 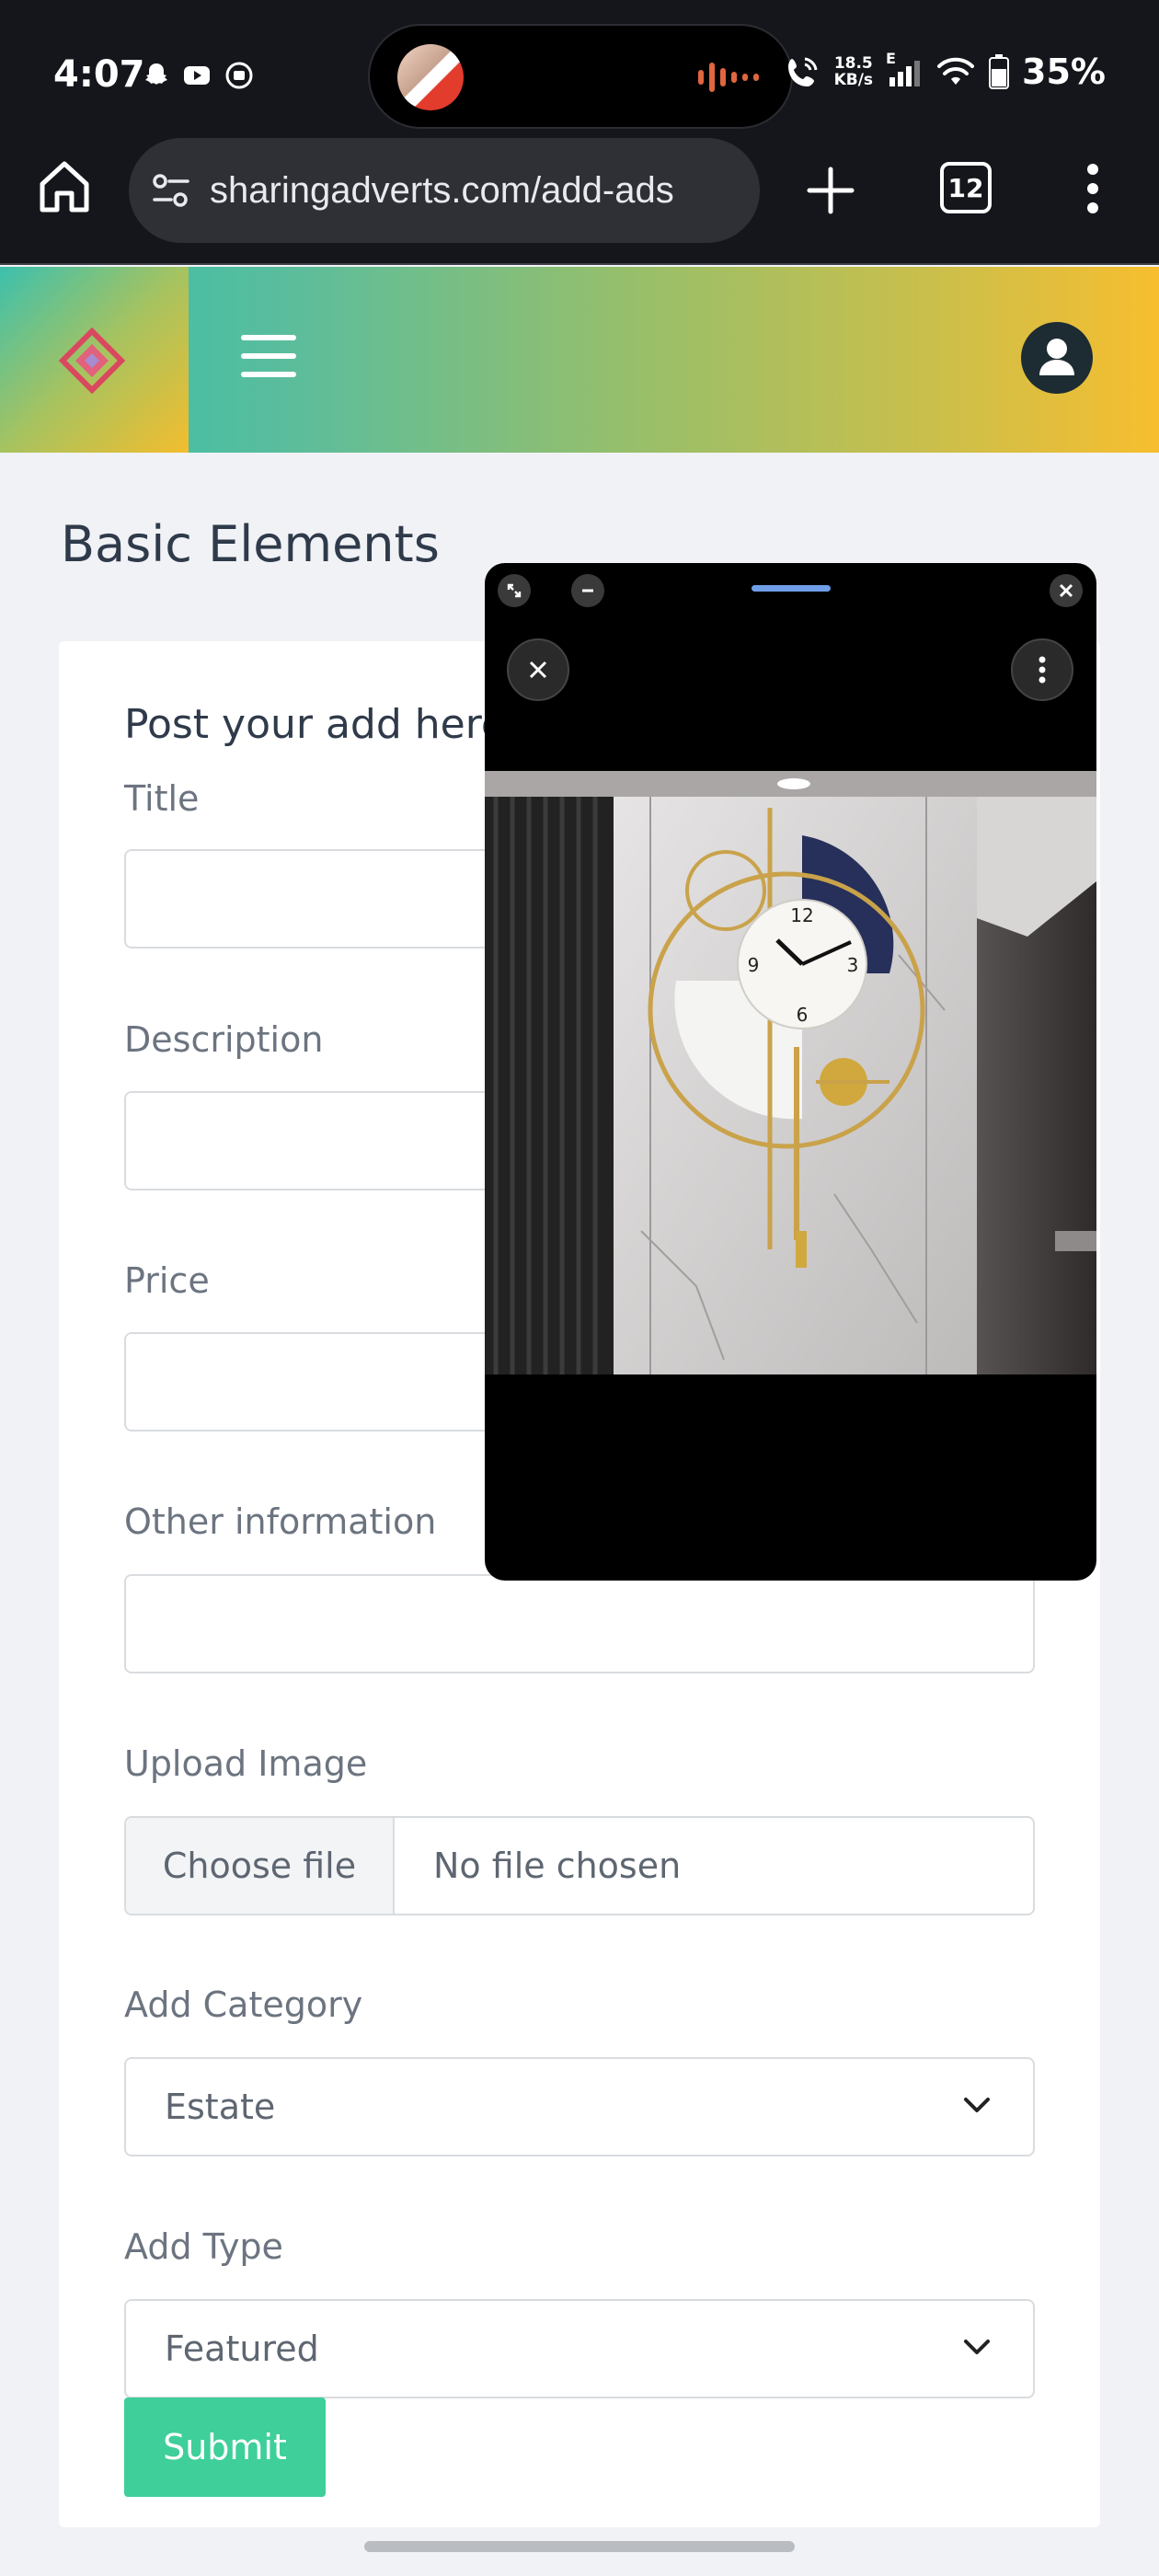 I want to click on svg-text: 6, so click(x=803, y=1015).